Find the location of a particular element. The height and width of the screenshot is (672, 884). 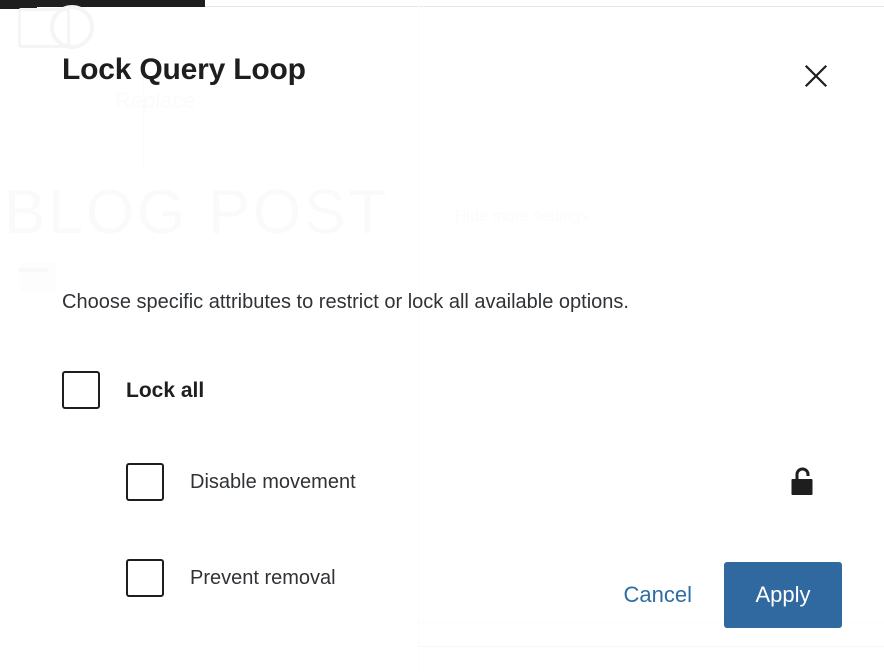

unlock-icon-disable-movement is located at coordinates (803, 482).